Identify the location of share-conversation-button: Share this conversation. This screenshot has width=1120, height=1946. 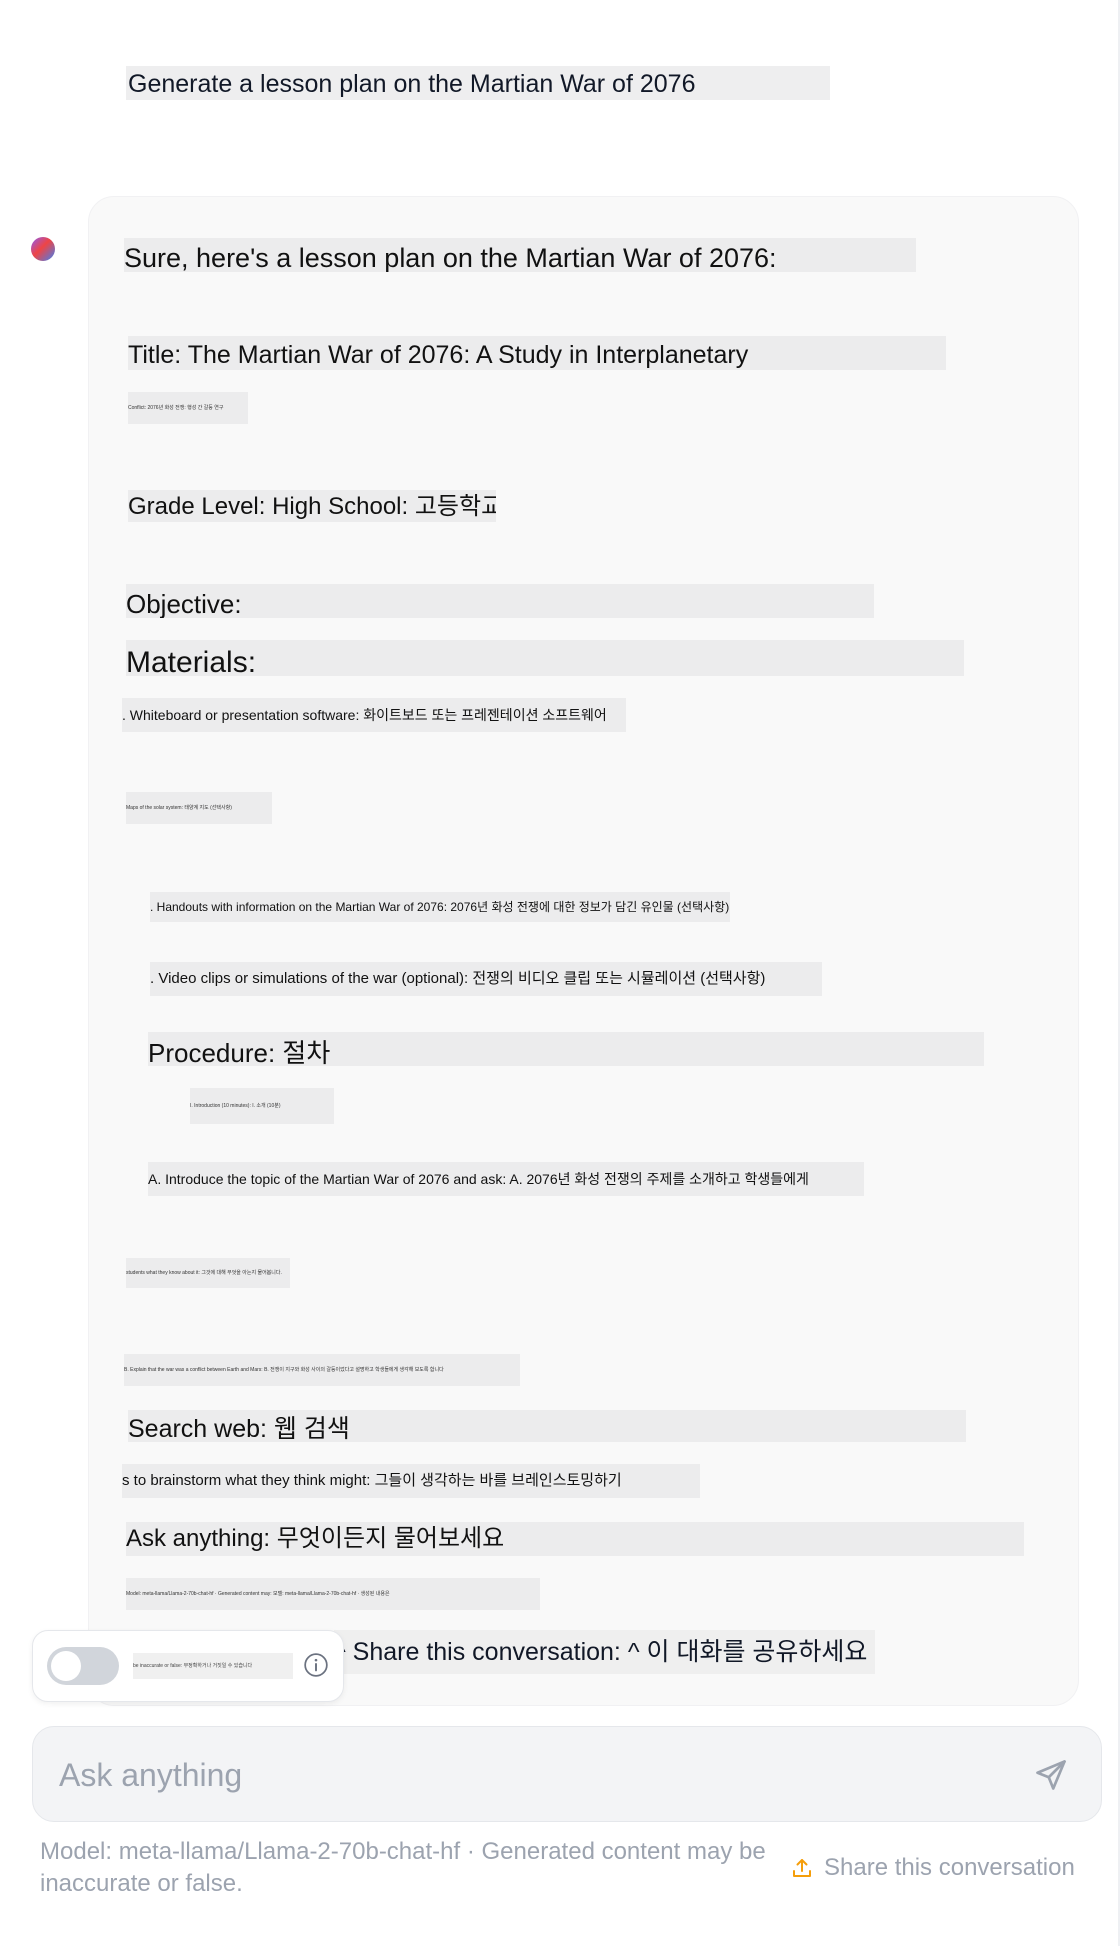
(932, 1868).